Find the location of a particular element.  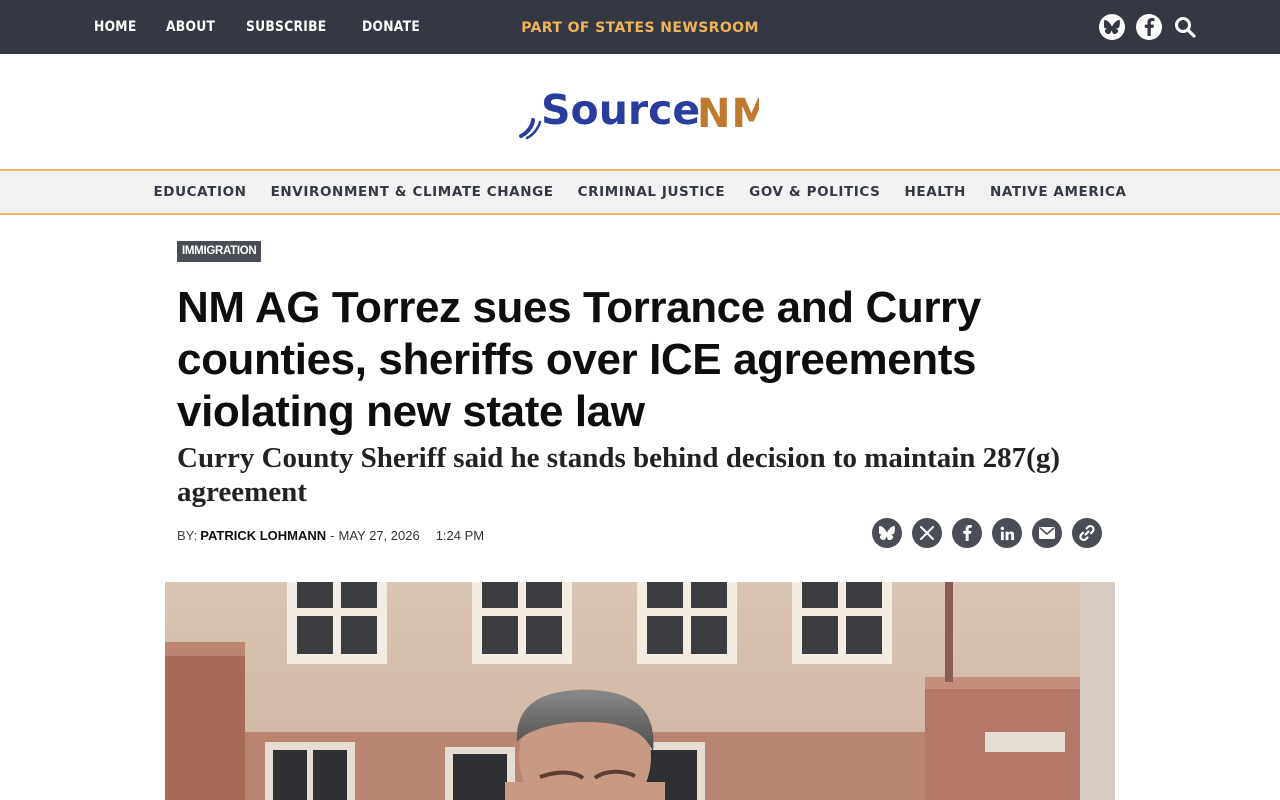

facebook-icon is located at coordinates (1149, 26).